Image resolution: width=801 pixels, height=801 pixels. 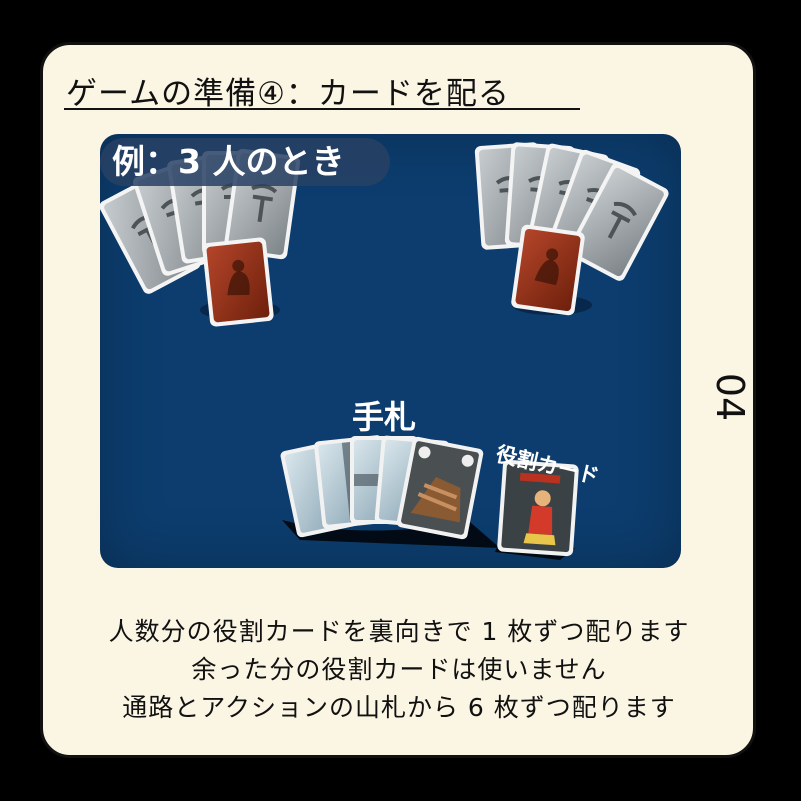 What do you see at coordinates (228, 161) in the screenshot?
I see `example-label: 例：3 人のとき` at bounding box center [228, 161].